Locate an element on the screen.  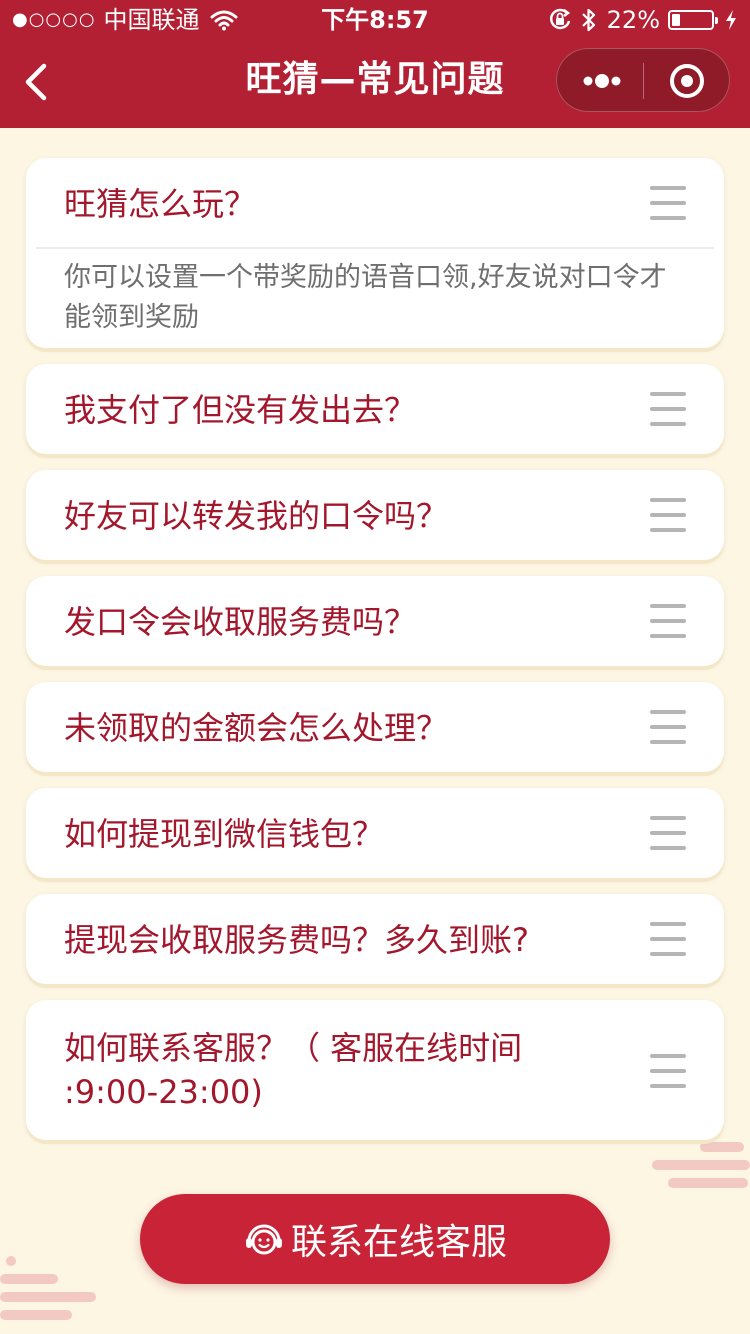
bluetooth-icon is located at coordinates (588, 20).